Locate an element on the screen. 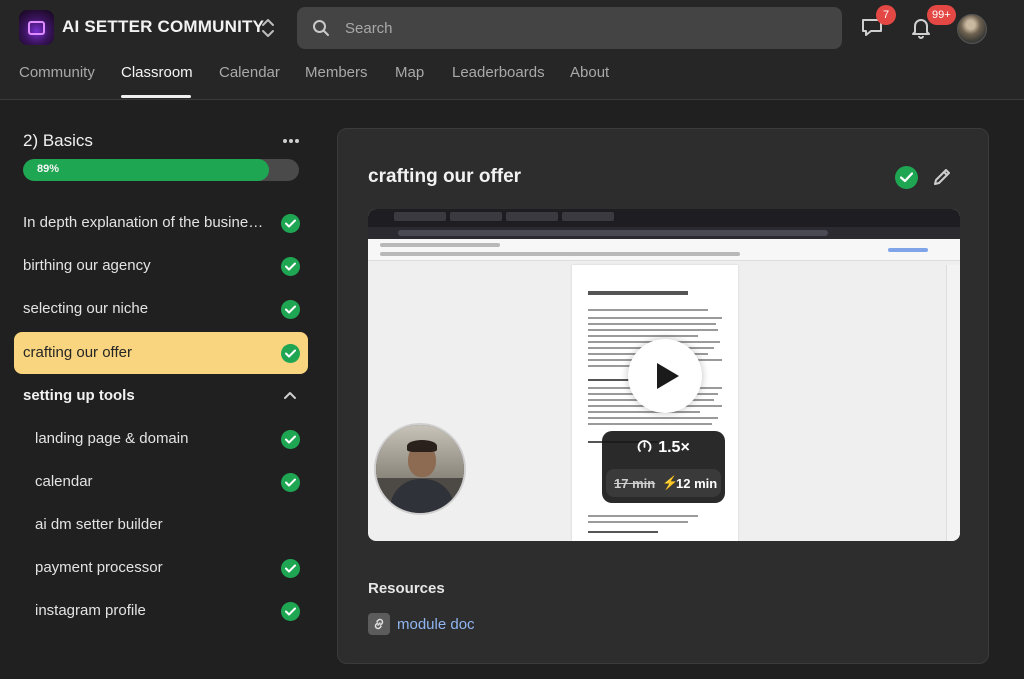 This screenshot has height=679, width=1024. video-doc-sidebar is located at coordinates (953, 403).